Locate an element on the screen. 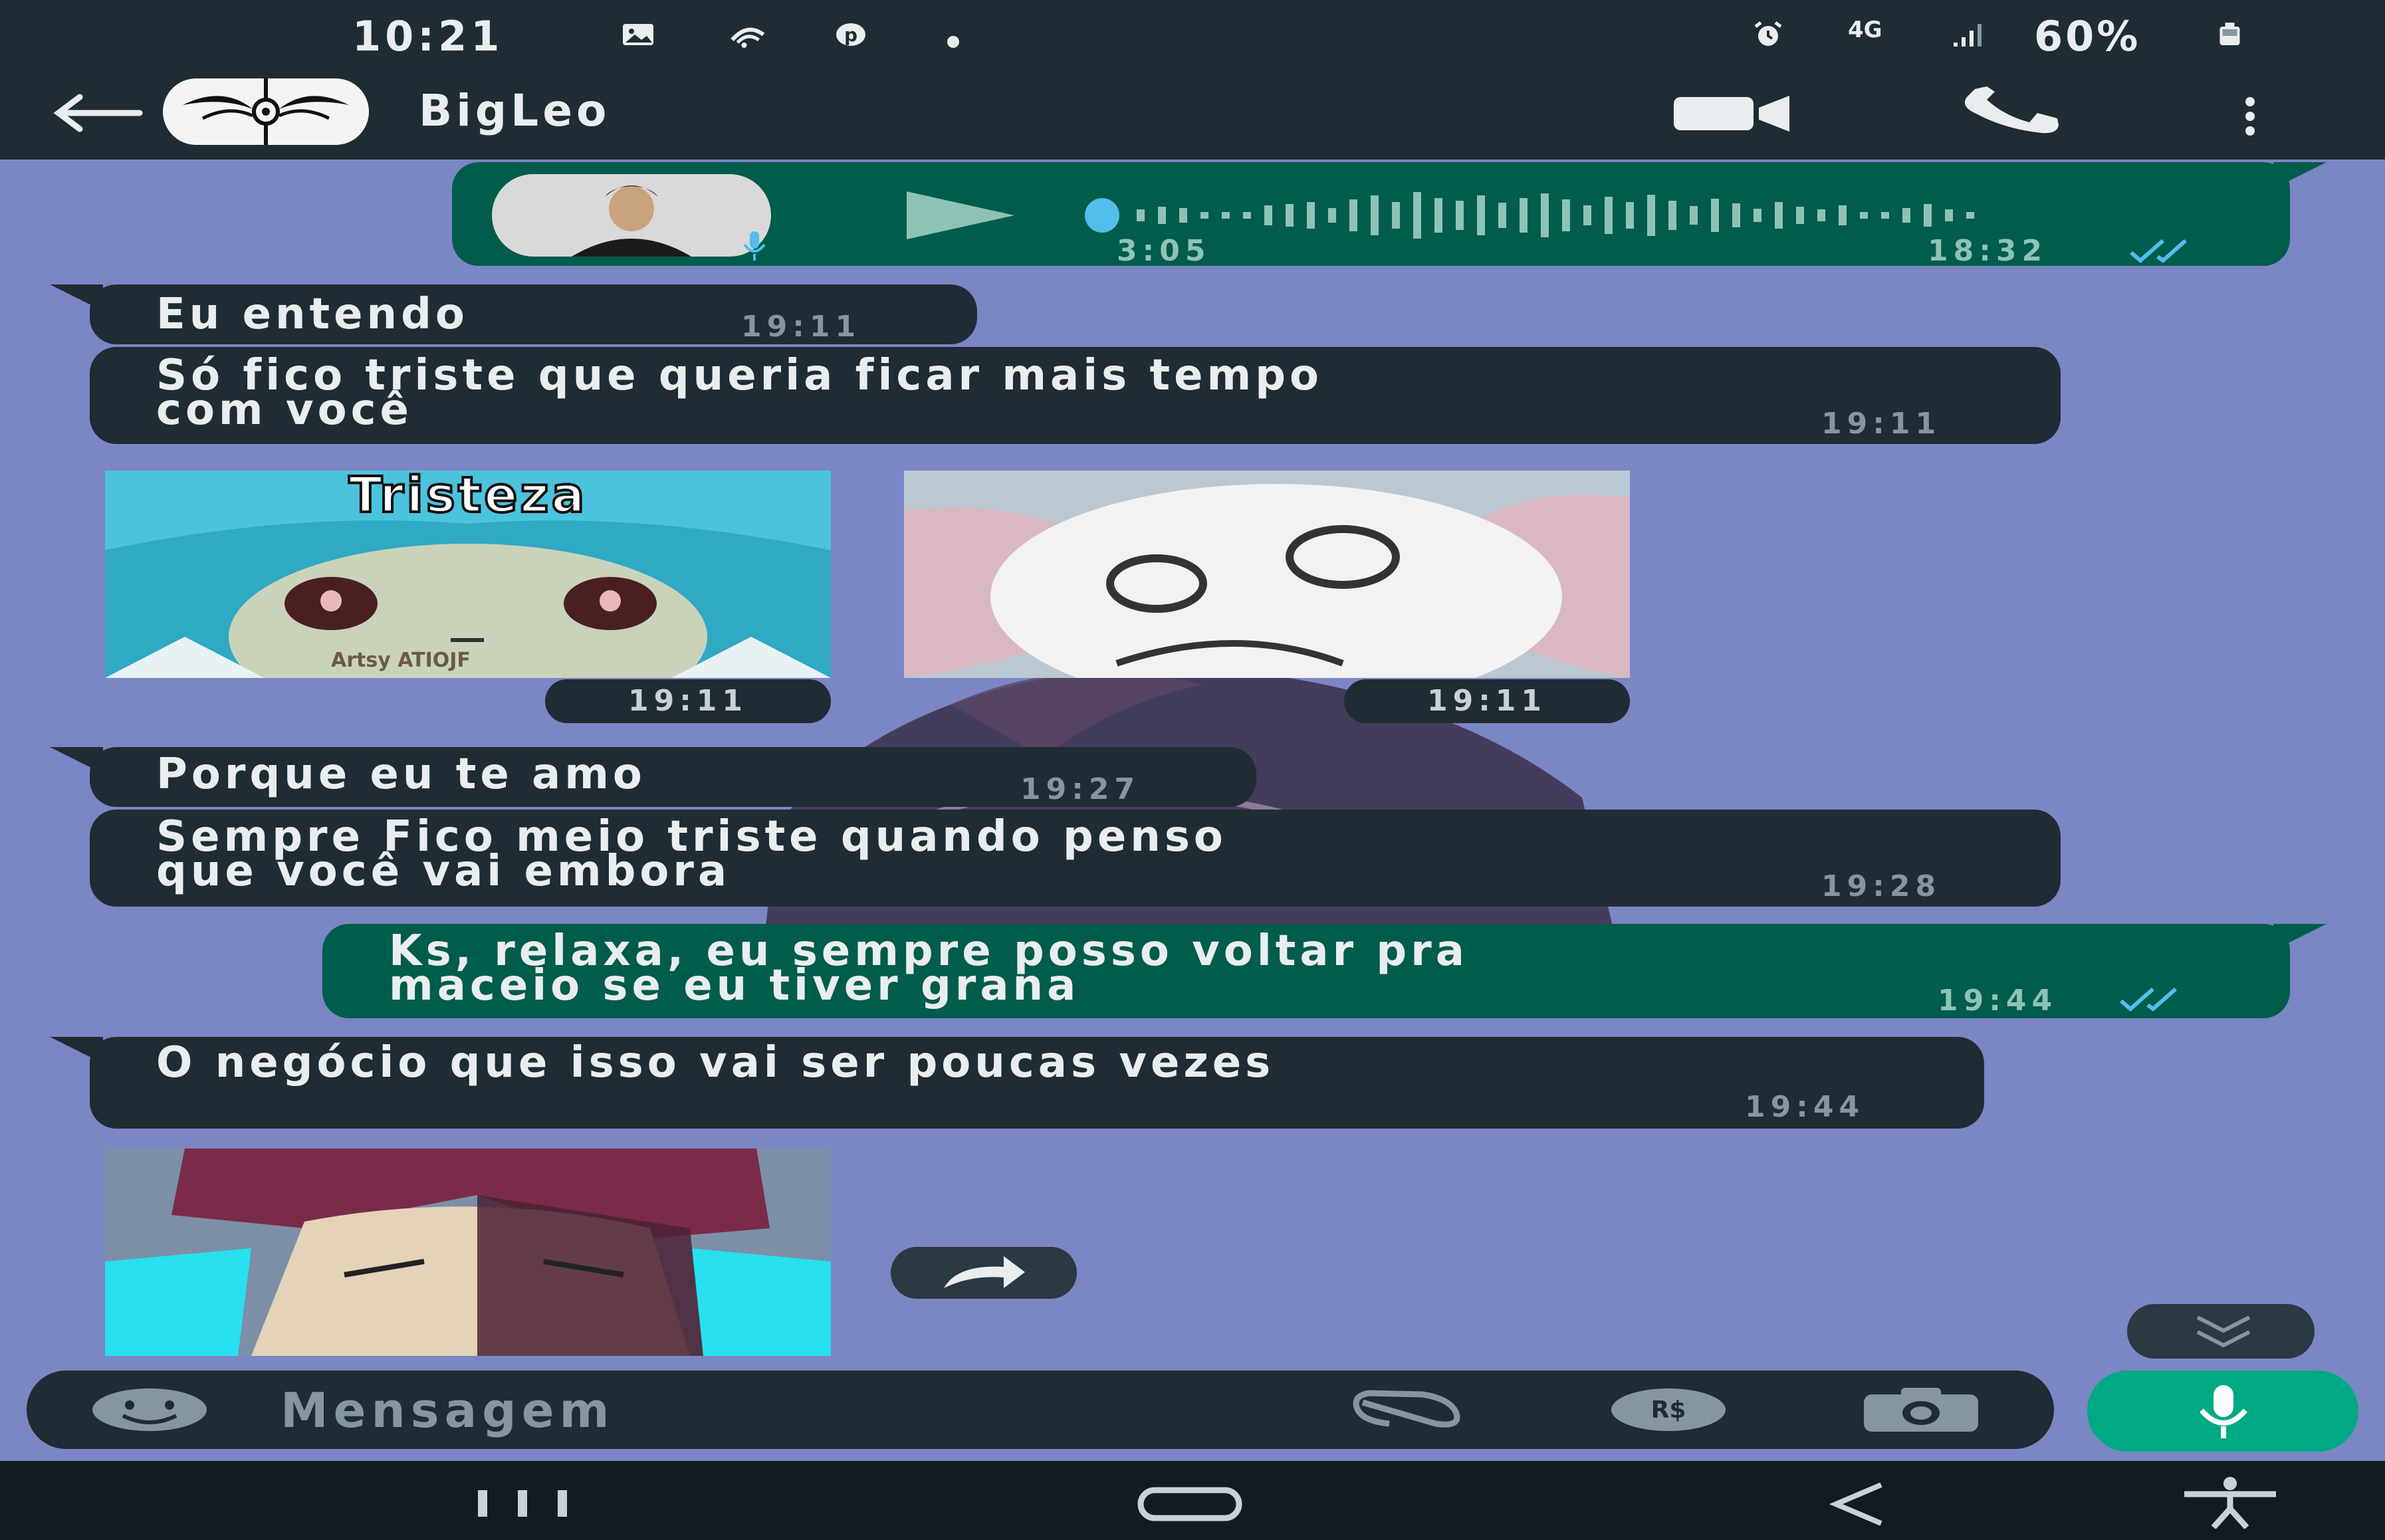 The height and width of the screenshot is (1540, 2385). gallery-icon is located at coordinates (638, 34).